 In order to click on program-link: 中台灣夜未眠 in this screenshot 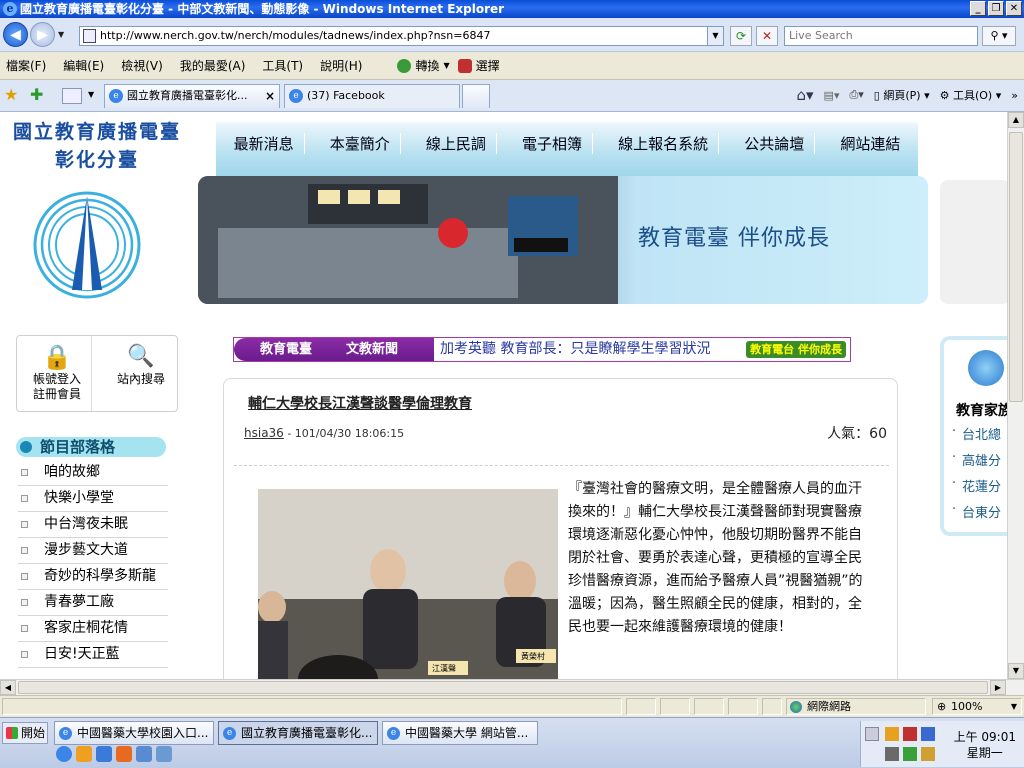, I will do `click(93, 525)`.